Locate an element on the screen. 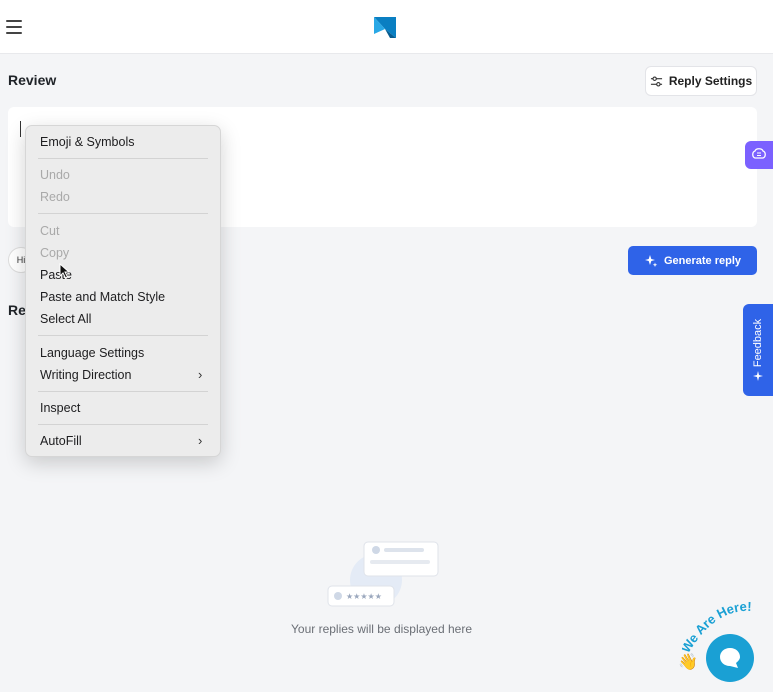  chat-launcher-button is located at coordinates (730, 658).